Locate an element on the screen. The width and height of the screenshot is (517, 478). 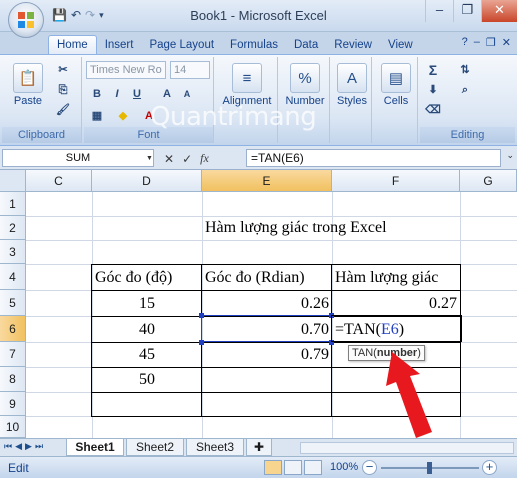
insert-sheet-button: ✚ is located at coordinates (259, 447).